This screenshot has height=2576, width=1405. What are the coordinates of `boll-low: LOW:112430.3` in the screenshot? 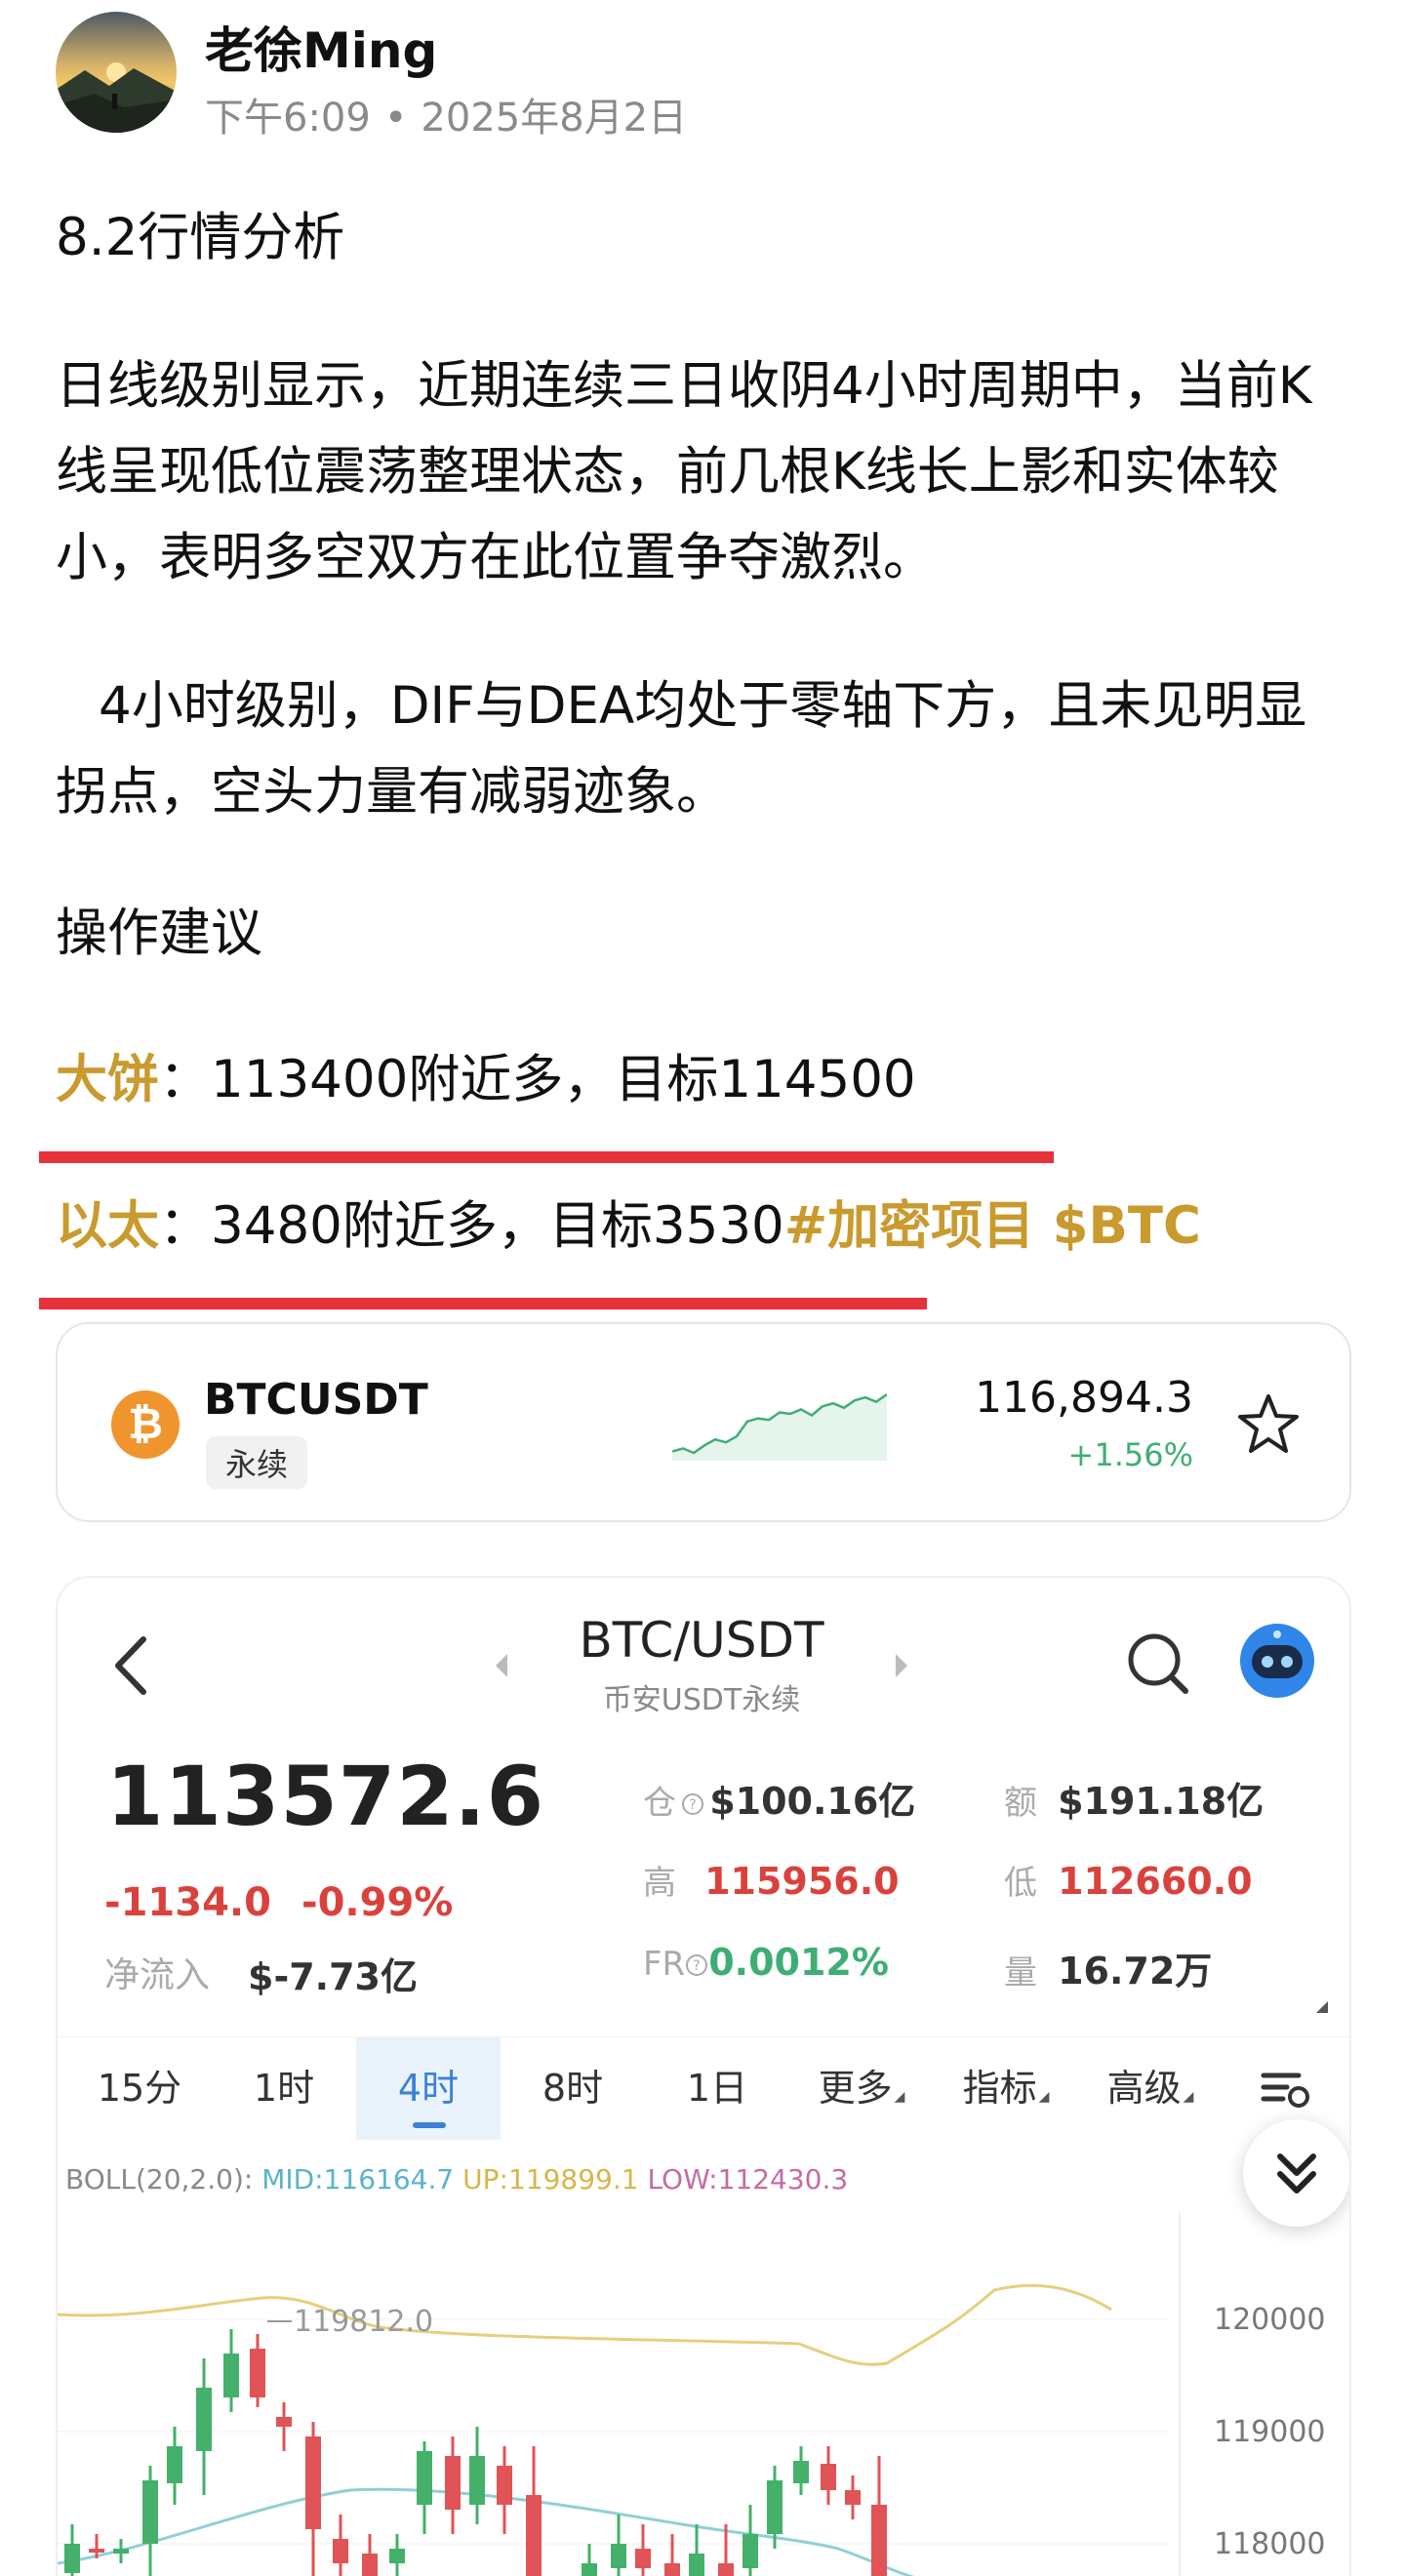 It's located at (748, 2179).